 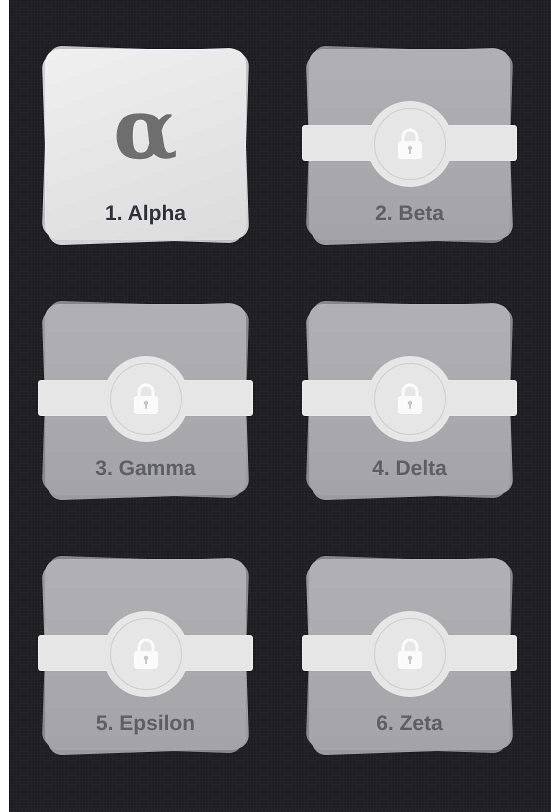 What do you see at coordinates (145, 129) in the screenshot?
I see `level-symbol: α` at bounding box center [145, 129].